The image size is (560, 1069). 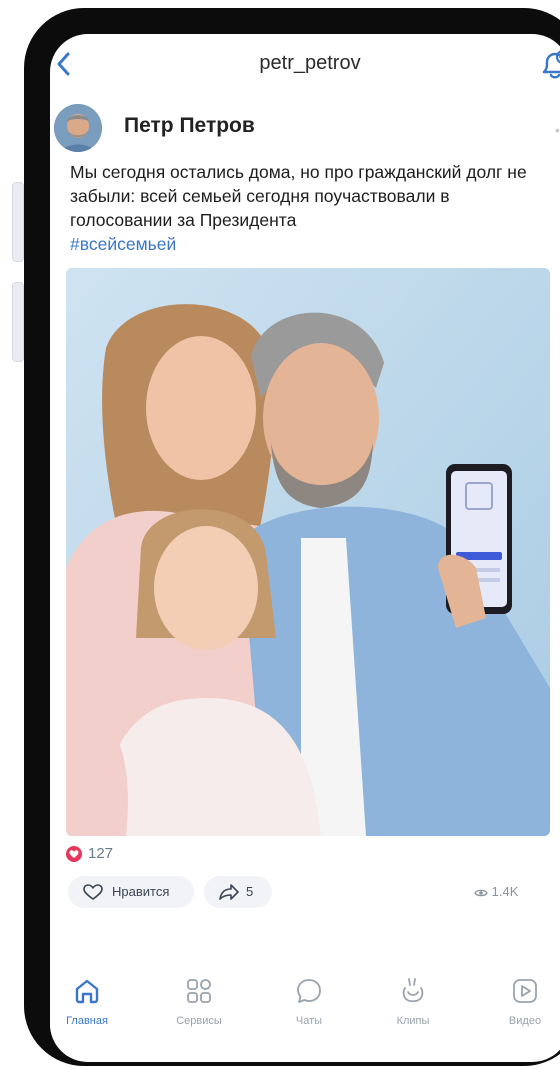 I want to click on services-icon, so click(x=199, y=991).